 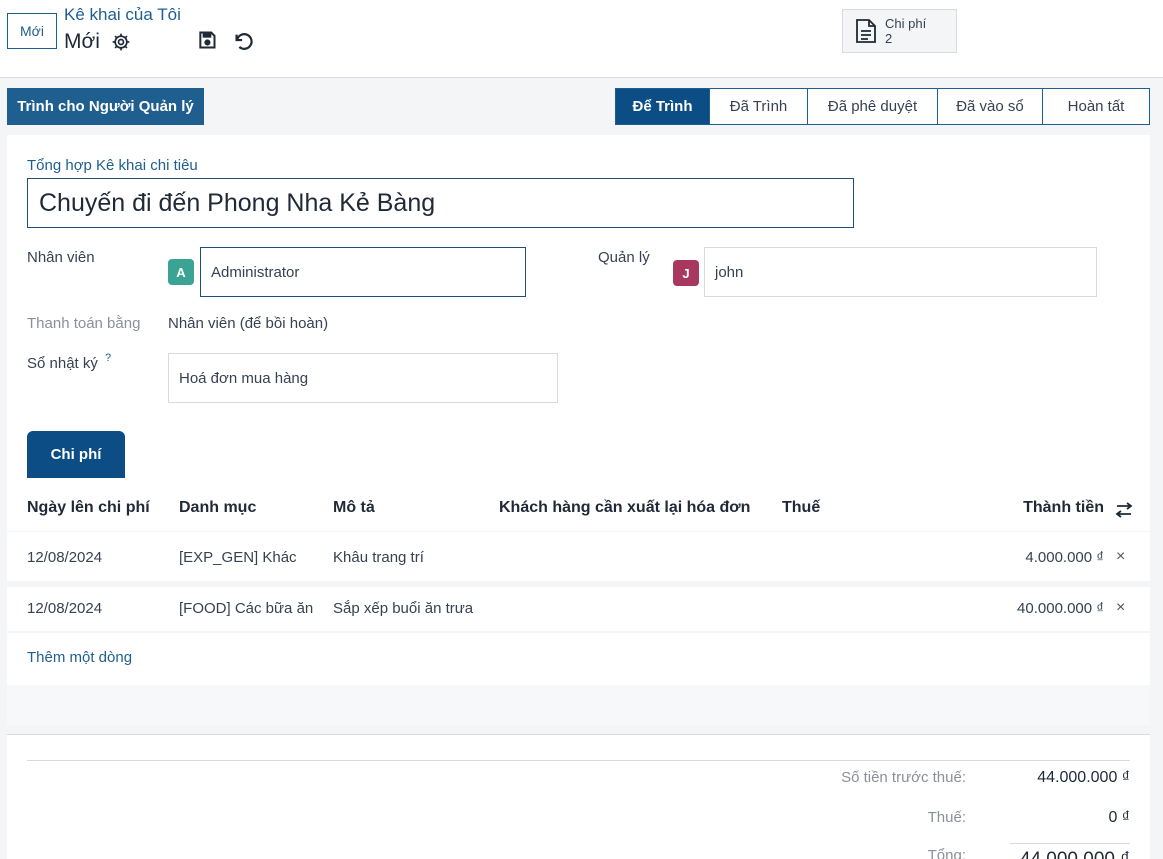 I want to click on journal-label: Sổ nhật ký, so click(x=62, y=363).